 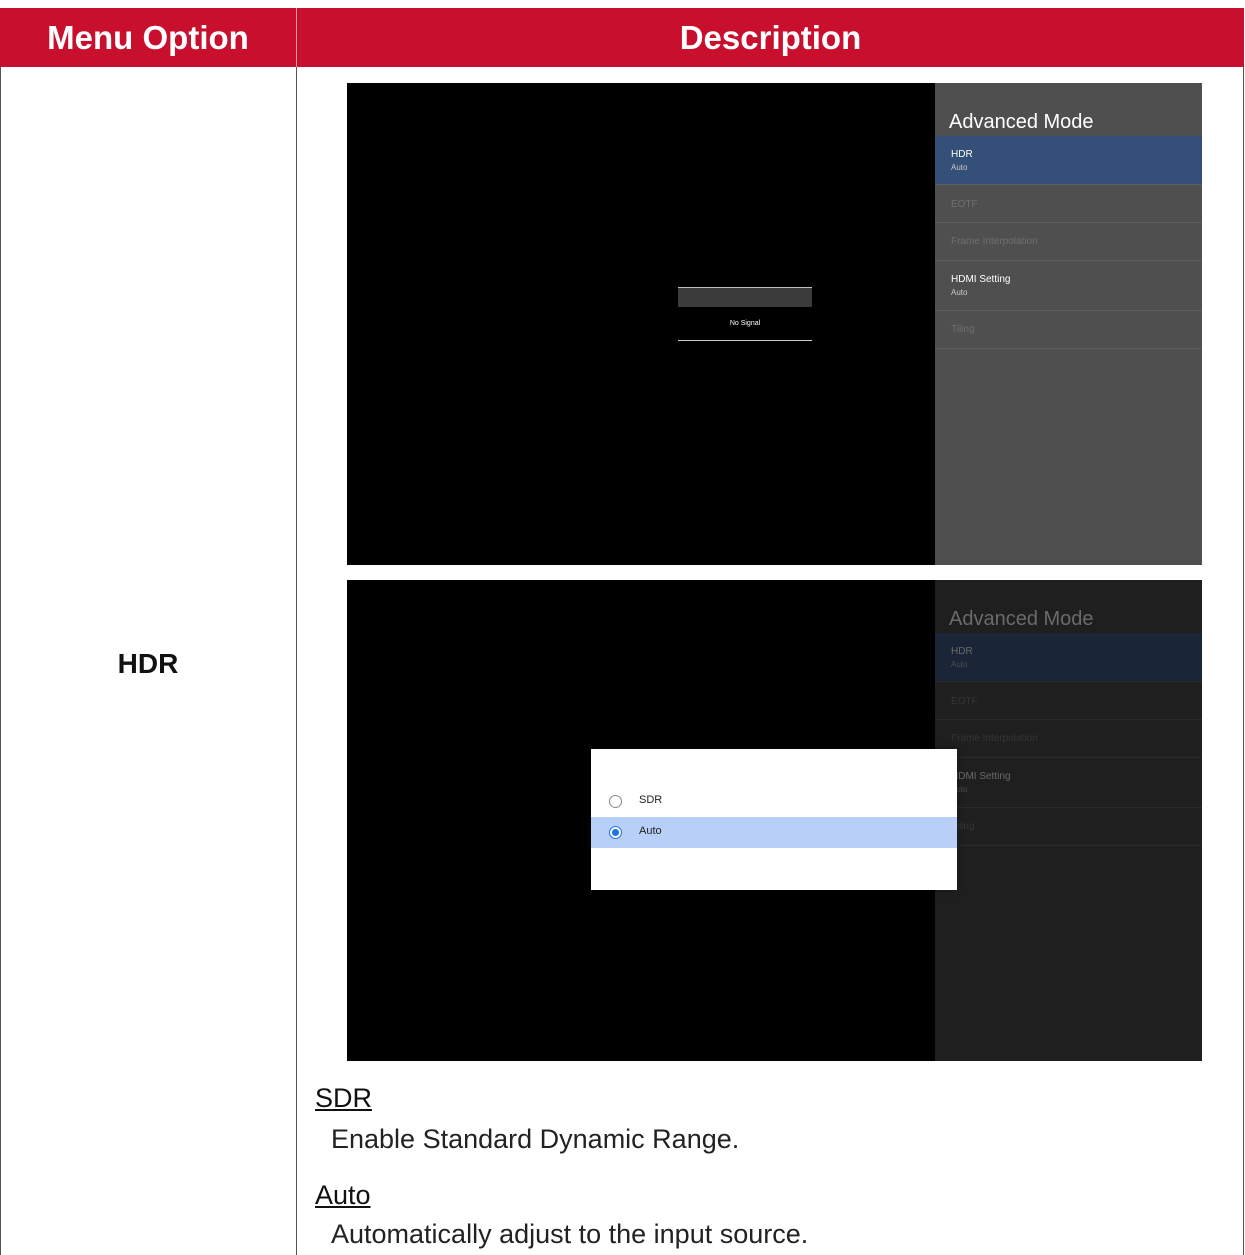 What do you see at coordinates (963, 329) in the screenshot?
I see `menu-item-label: Tiling` at bounding box center [963, 329].